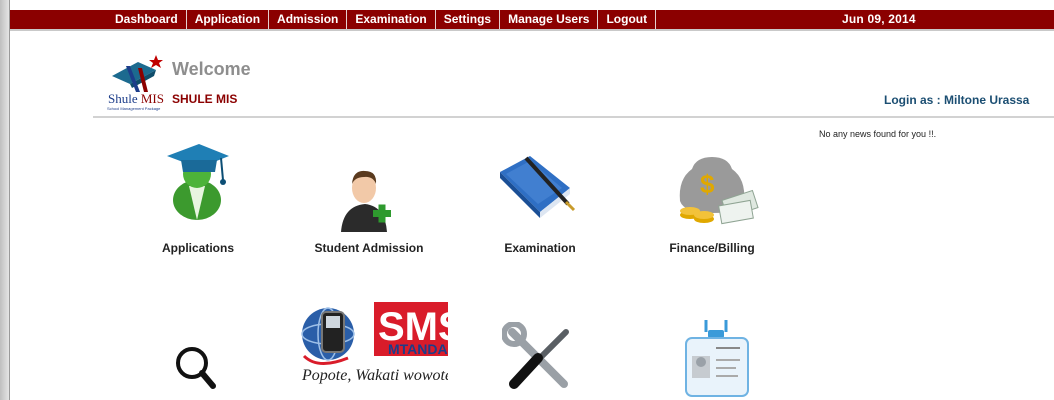  What do you see at coordinates (717, 358) in the screenshot?
I see `id-card-icon` at bounding box center [717, 358].